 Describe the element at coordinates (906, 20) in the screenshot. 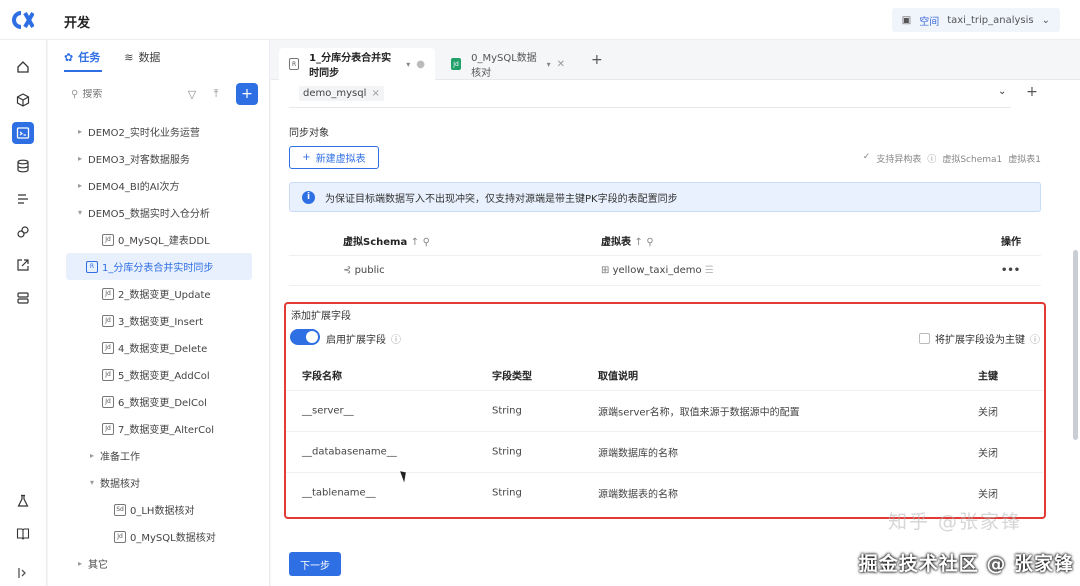

I see `workspace-icon: ▣` at that location.